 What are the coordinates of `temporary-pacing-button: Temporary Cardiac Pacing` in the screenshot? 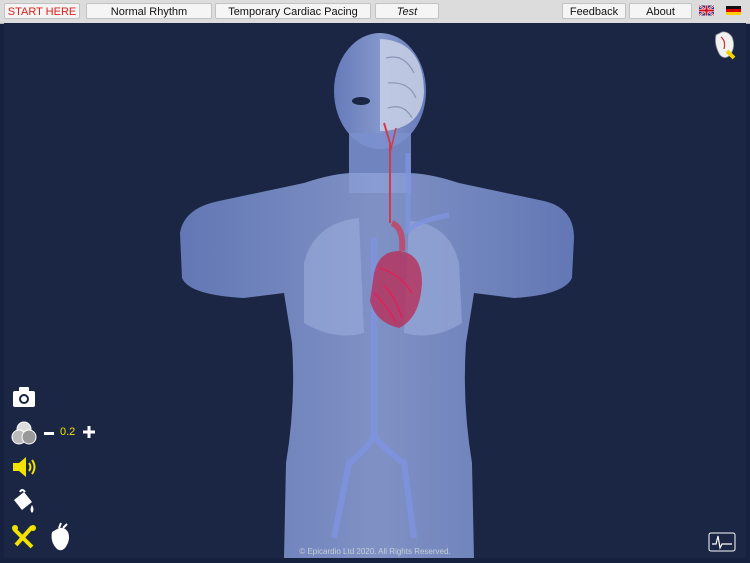 It's located at (293, 11).